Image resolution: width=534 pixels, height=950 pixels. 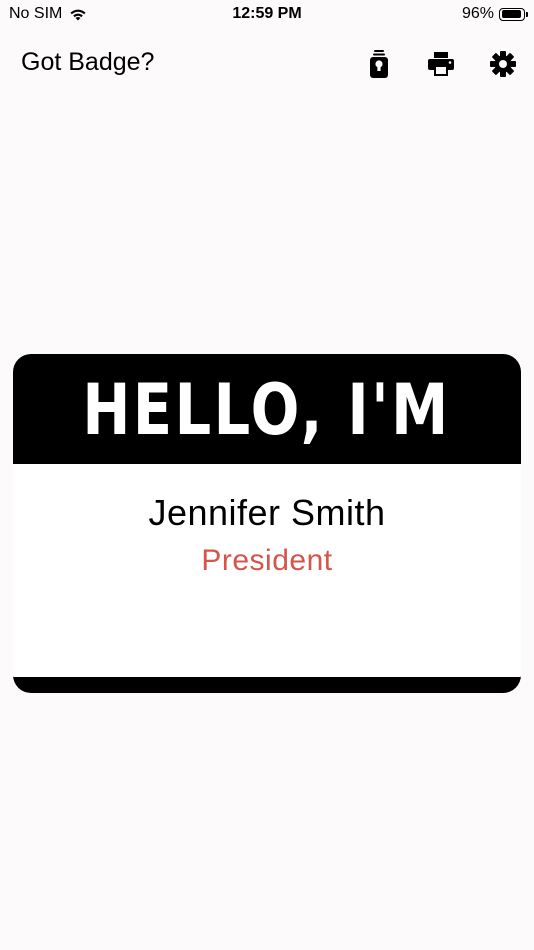 I want to click on badge-header-text: HELLO, I'M, so click(x=267, y=410).